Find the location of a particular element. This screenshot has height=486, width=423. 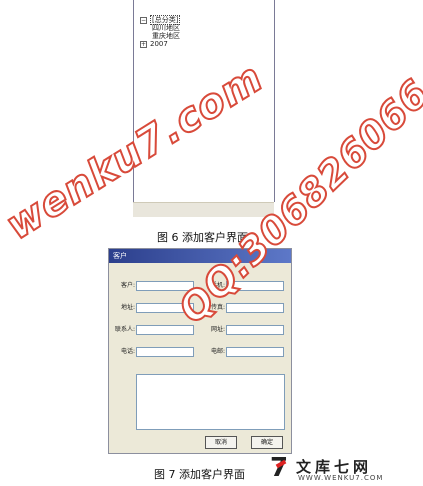

tree-child-node: 重庆地区 is located at coordinates (166, 36).